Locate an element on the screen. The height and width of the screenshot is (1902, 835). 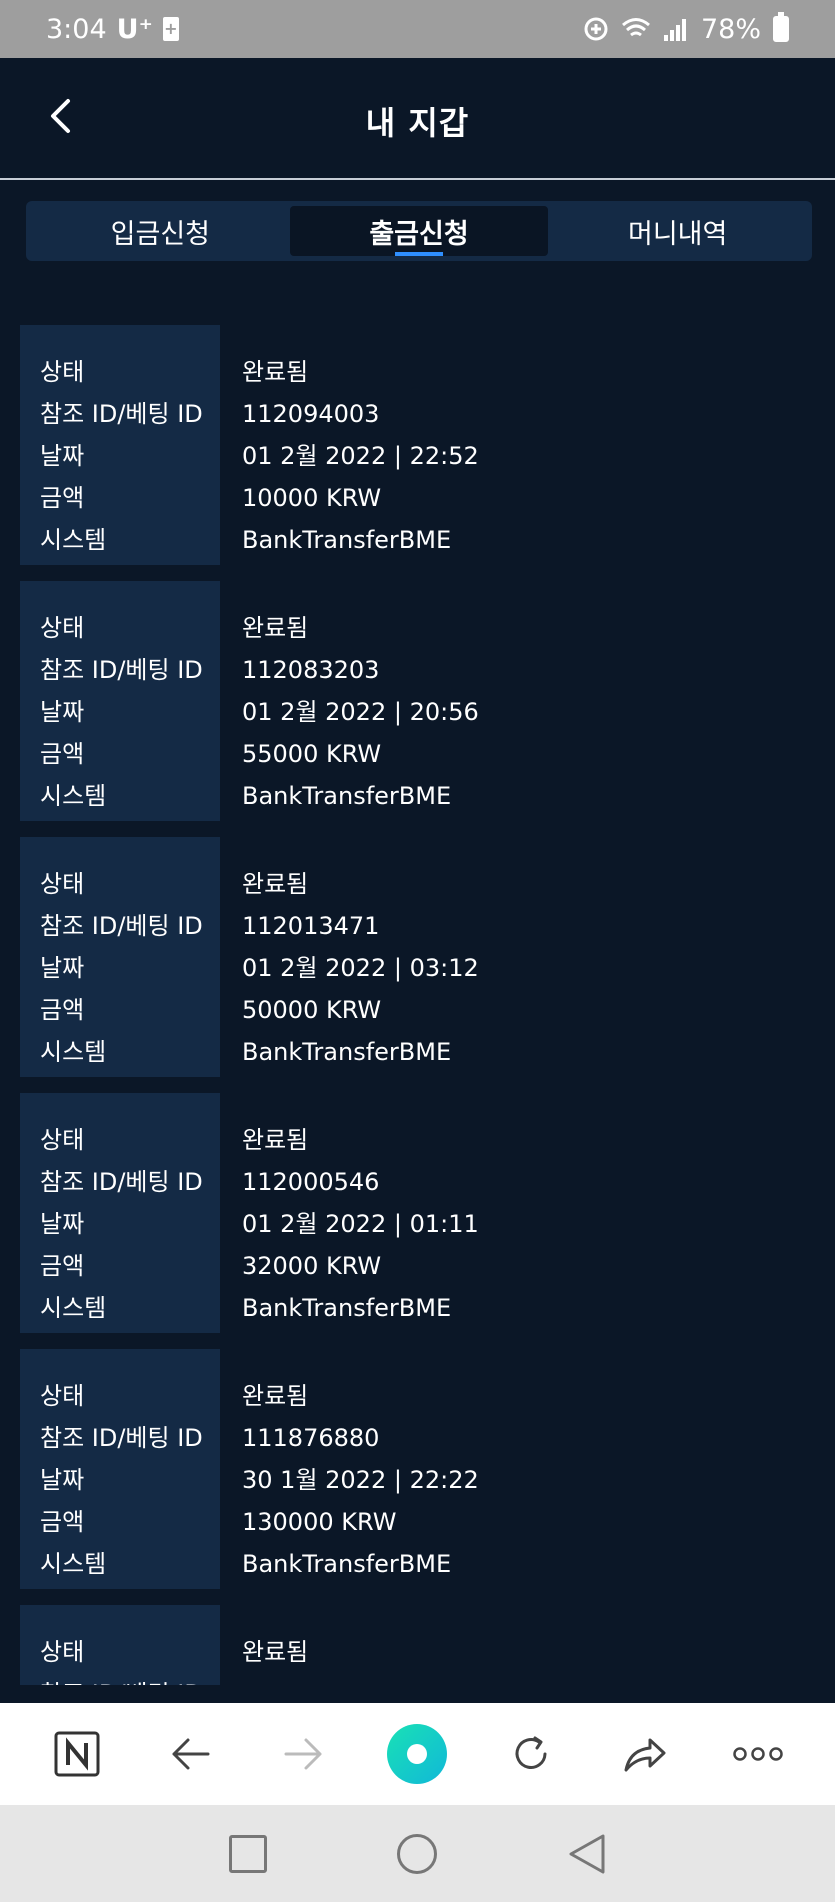
battery-icon is located at coordinates (781, 27).